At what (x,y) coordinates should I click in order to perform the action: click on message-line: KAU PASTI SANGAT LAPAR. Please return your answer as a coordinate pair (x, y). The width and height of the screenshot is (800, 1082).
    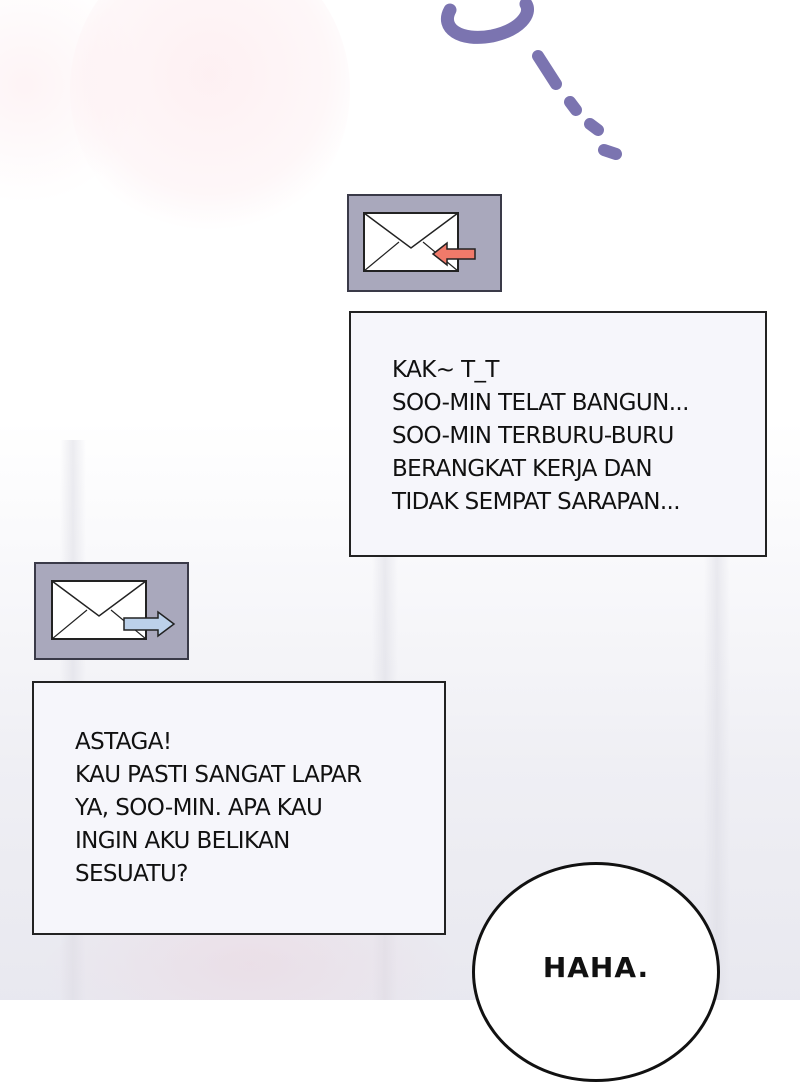
    Looking at the image, I should click on (218, 775).